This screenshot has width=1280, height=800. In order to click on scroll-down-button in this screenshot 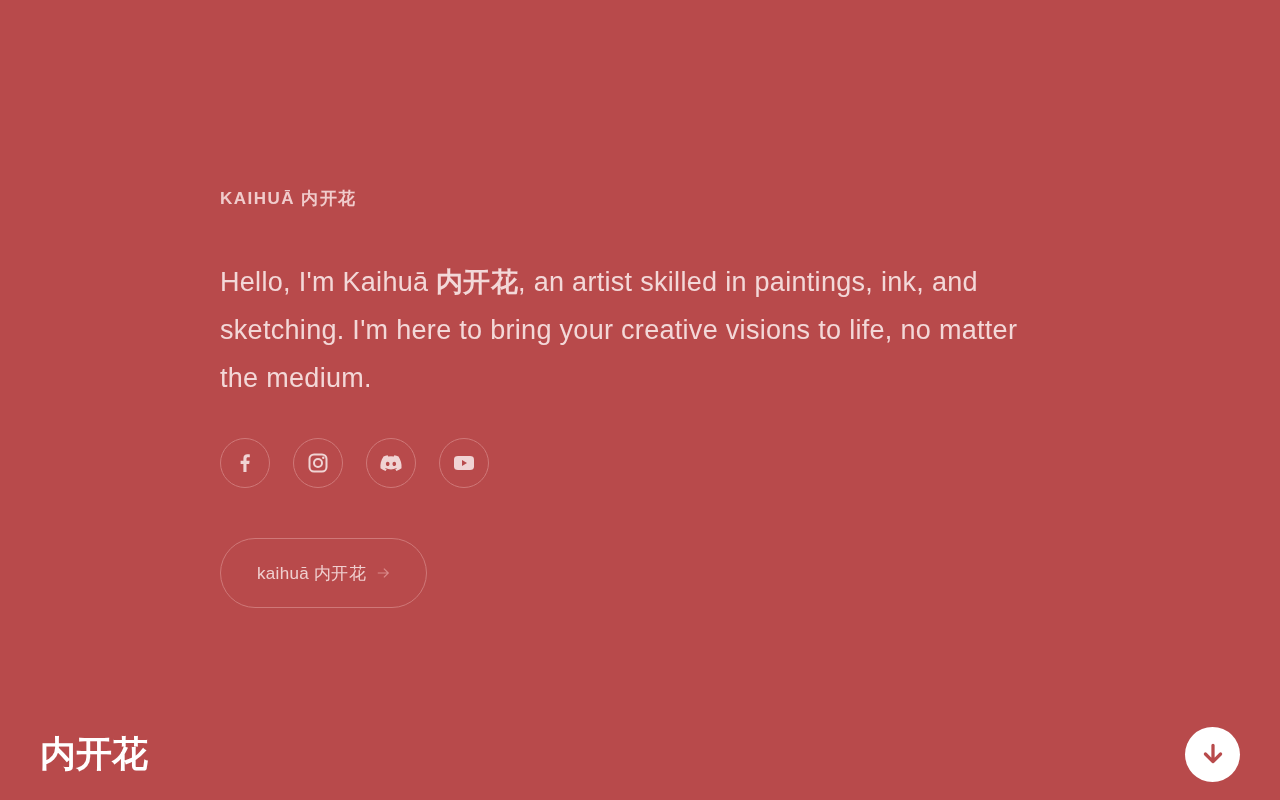, I will do `click(1212, 754)`.